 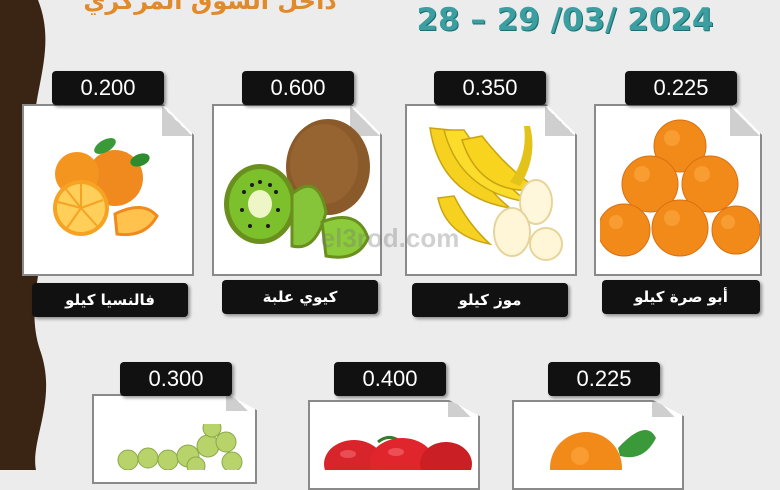 What do you see at coordinates (300, 297) in the screenshot?
I see `product-label: كيوي علبة` at bounding box center [300, 297].